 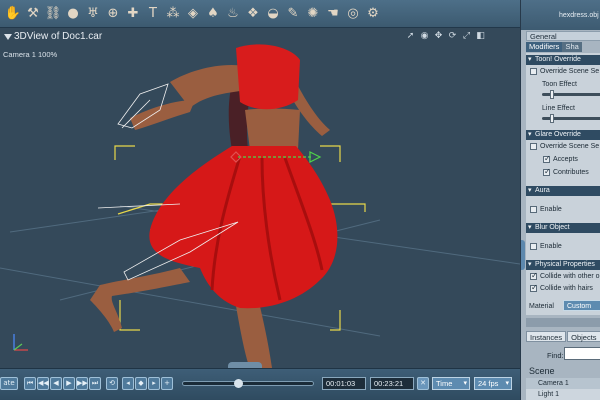 What do you see at coordinates (53, 14) in the screenshot?
I see `chain-icon: ⛓` at bounding box center [53, 14].